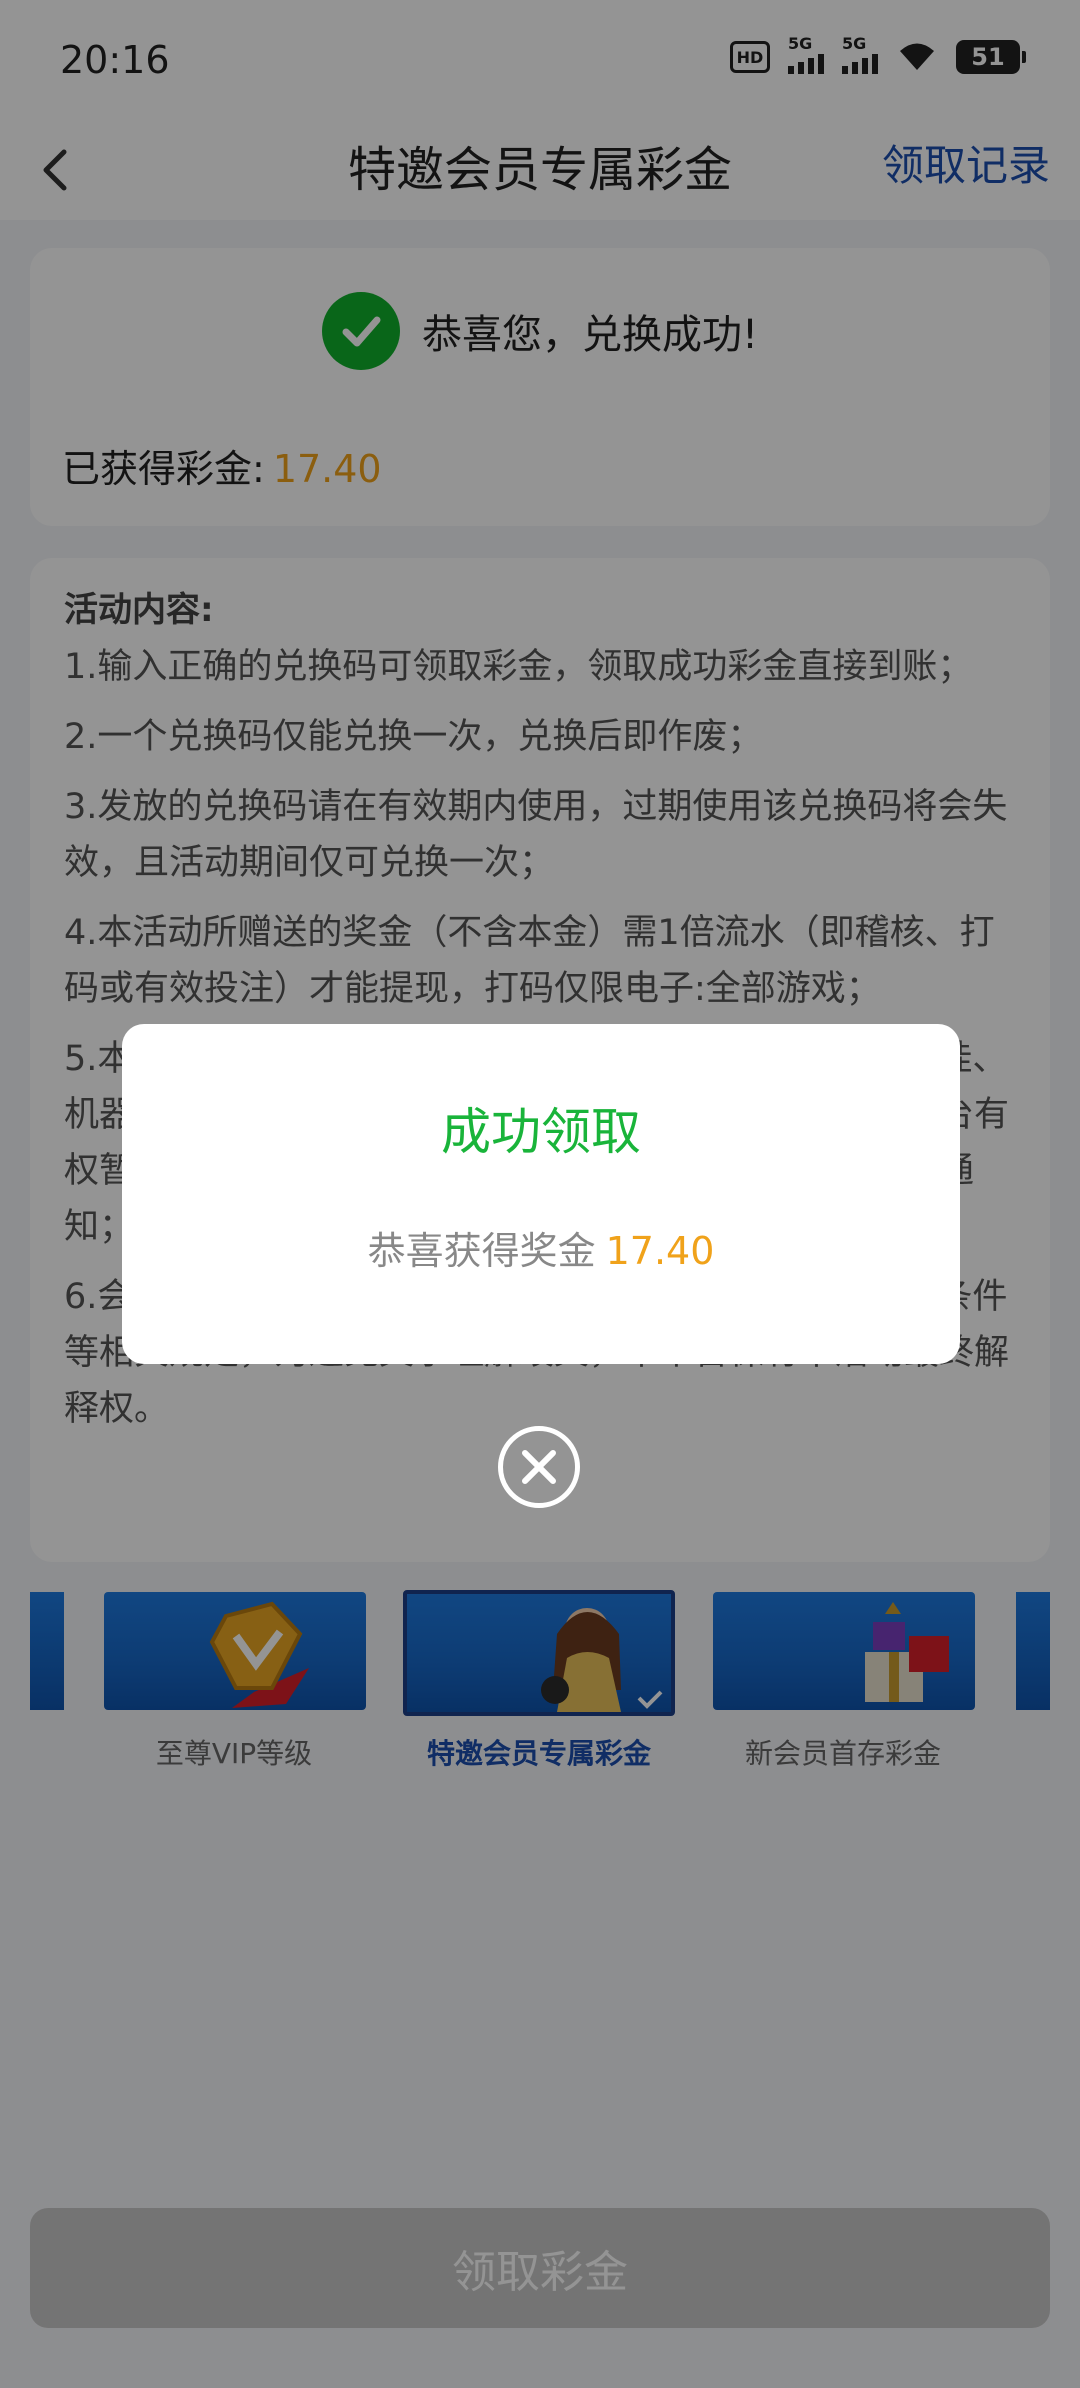  Describe the element at coordinates (660, 1251) in the screenshot. I see `modal-amount: 17.40` at that location.